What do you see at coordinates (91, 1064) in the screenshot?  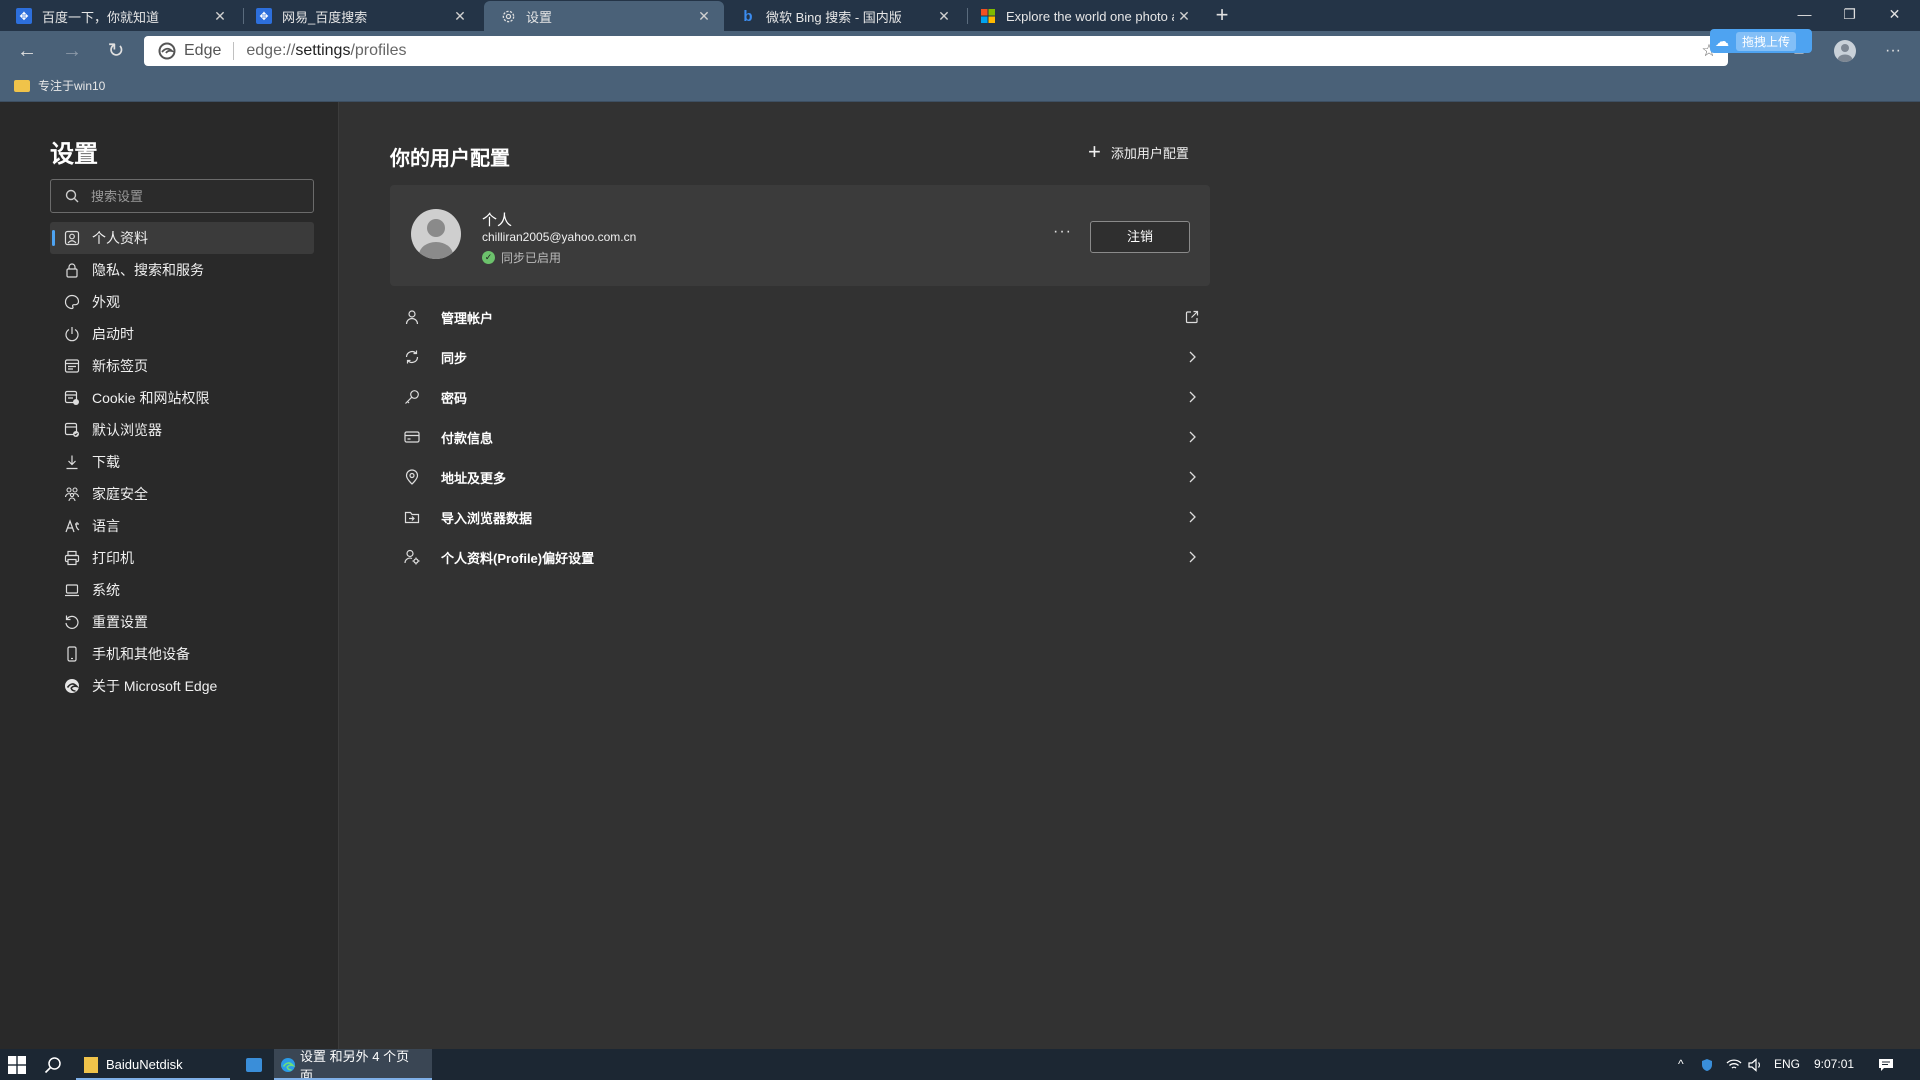 I see `baidunetdisk-icon` at bounding box center [91, 1064].